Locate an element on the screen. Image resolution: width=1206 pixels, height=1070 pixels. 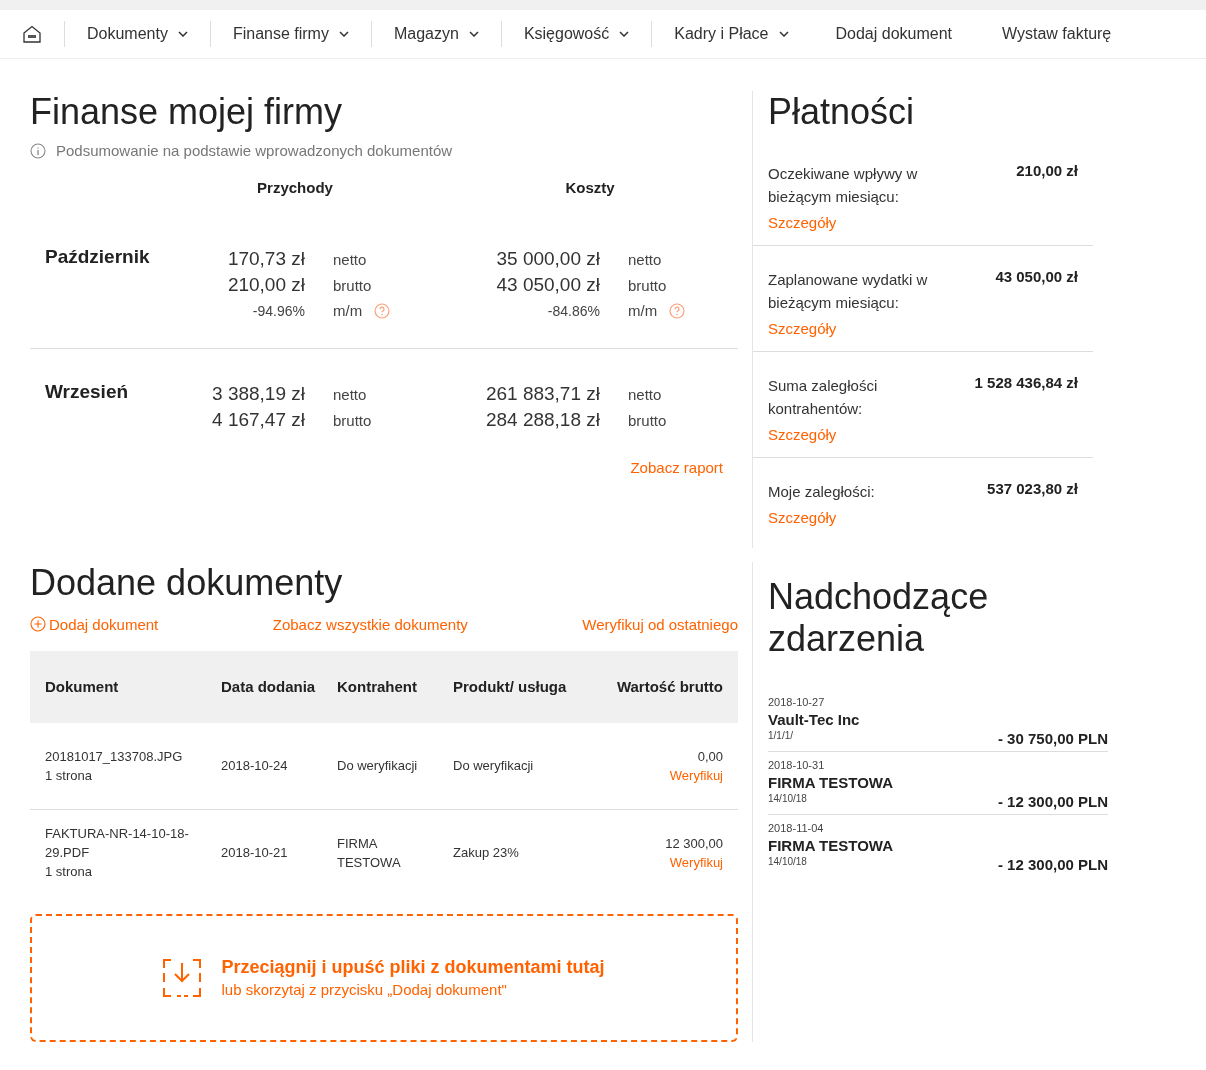
column-header: Wartość brutto is located at coordinates (669, 686).